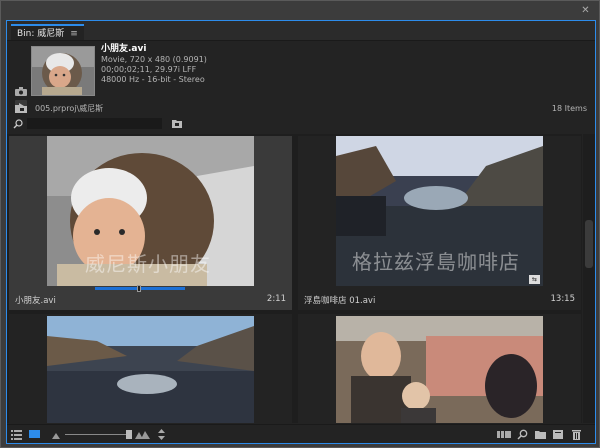  What do you see at coordinates (563, 299) in the screenshot?
I see `clip-duration: 13:15` at bounding box center [563, 299].